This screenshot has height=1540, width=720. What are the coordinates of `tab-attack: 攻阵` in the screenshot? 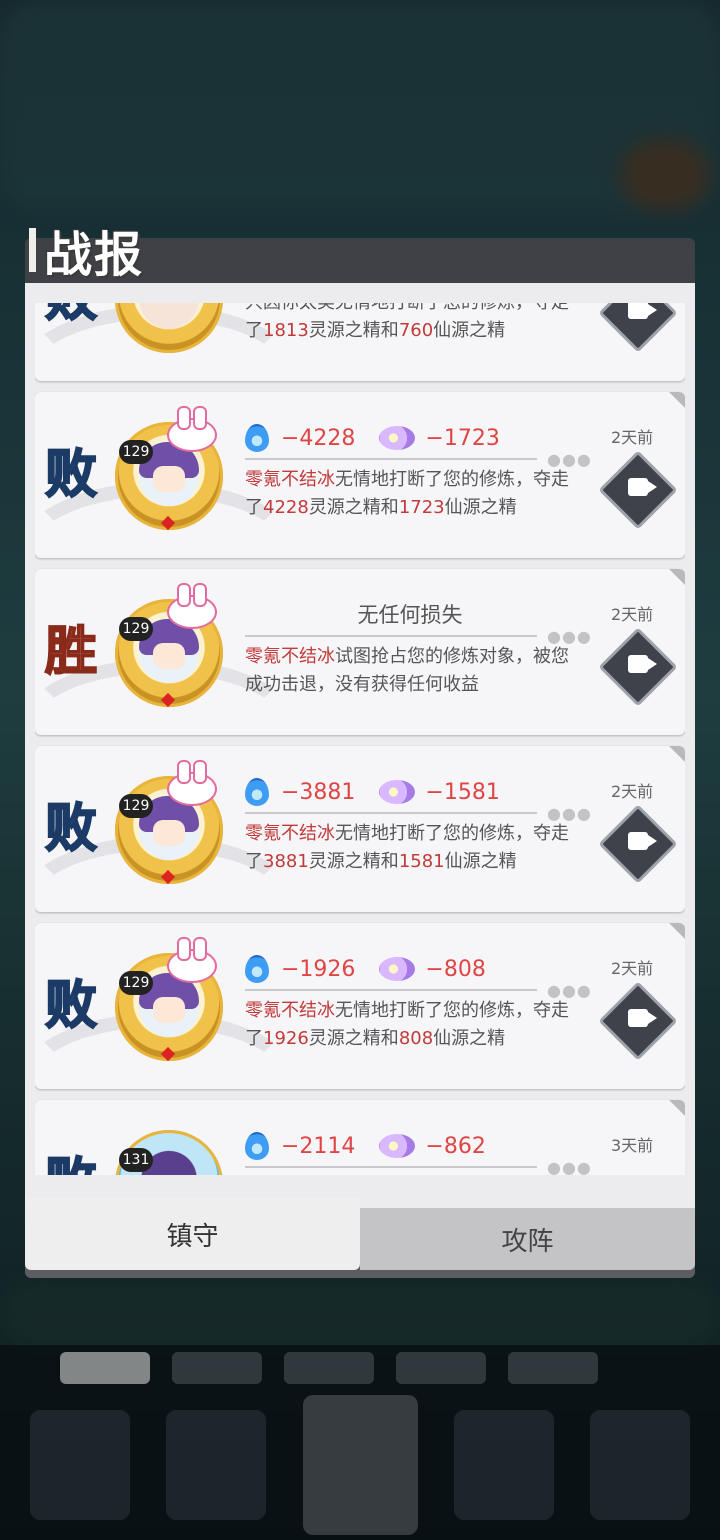 It's located at (527, 1239).